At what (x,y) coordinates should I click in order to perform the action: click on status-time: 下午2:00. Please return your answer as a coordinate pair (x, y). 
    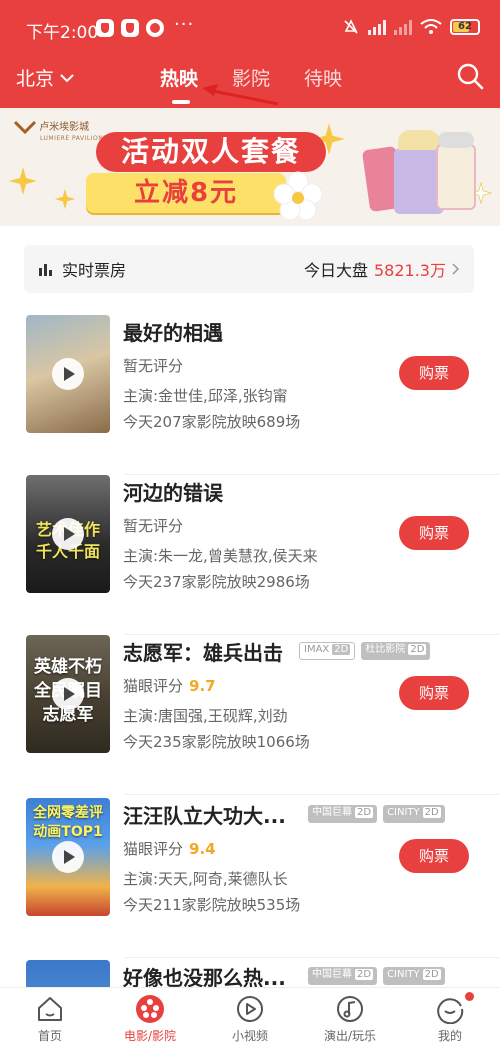
    Looking at the image, I should click on (62, 33).